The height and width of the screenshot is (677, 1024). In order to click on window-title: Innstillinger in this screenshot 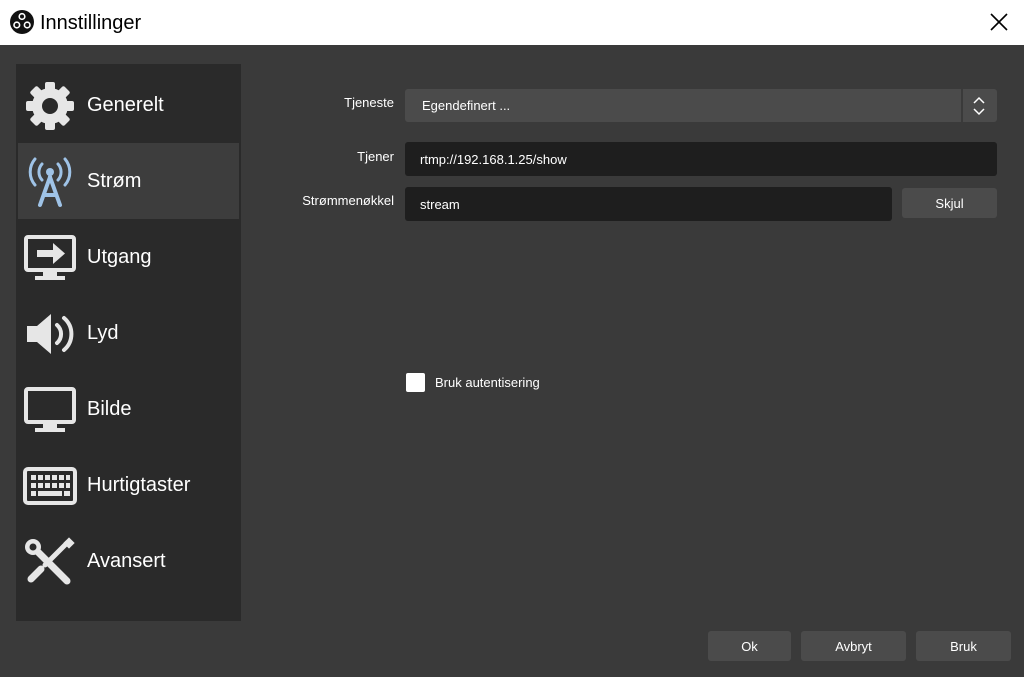, I will do `click(91, 23)`.